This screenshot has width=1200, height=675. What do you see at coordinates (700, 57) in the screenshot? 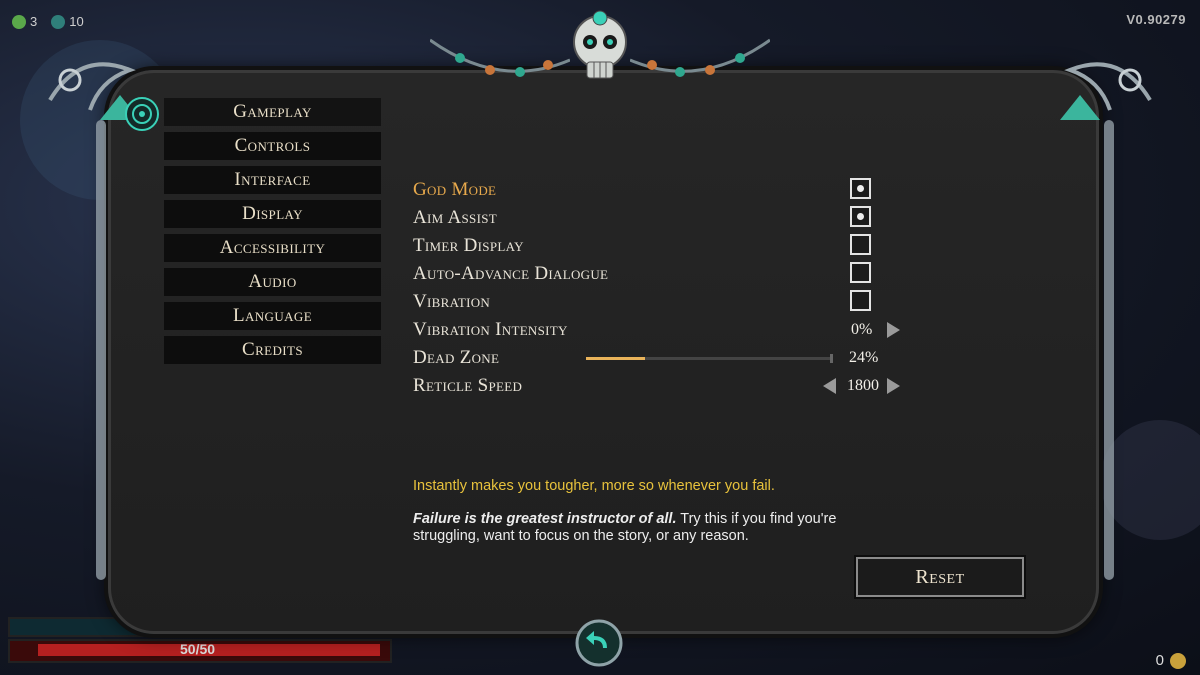
I see `garland-right-icon` at bounding box center [700, 57].